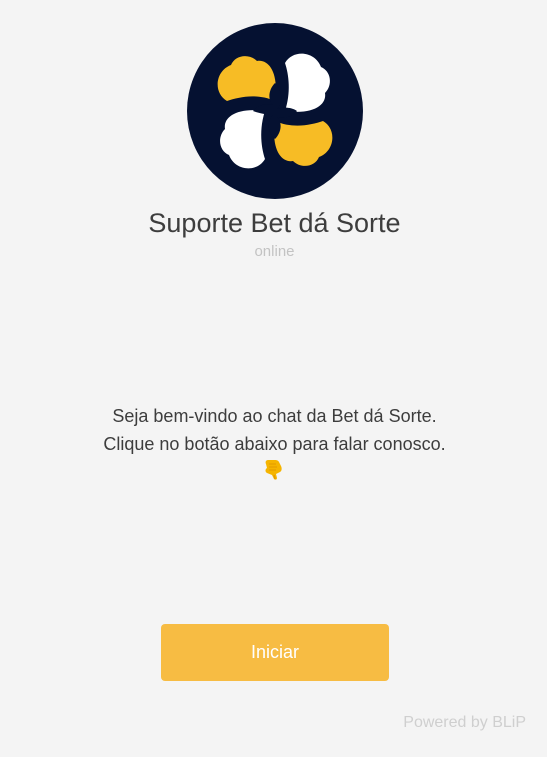 The image size is (549, 759). What do you see at coordinates (464, 723) in the screenshot?
I see `powered-by-label: Powered by BLiP` at bounding box center [464, 723].